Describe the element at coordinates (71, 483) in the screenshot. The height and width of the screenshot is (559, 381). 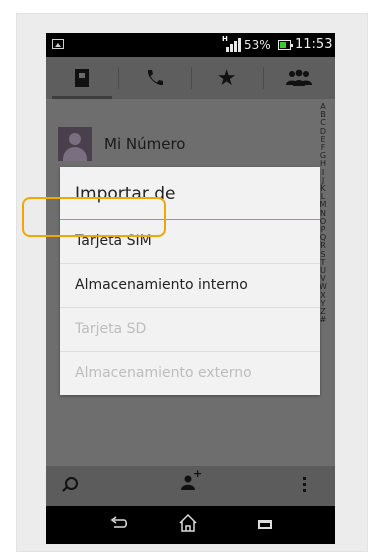
I see `search-icon` at that location.